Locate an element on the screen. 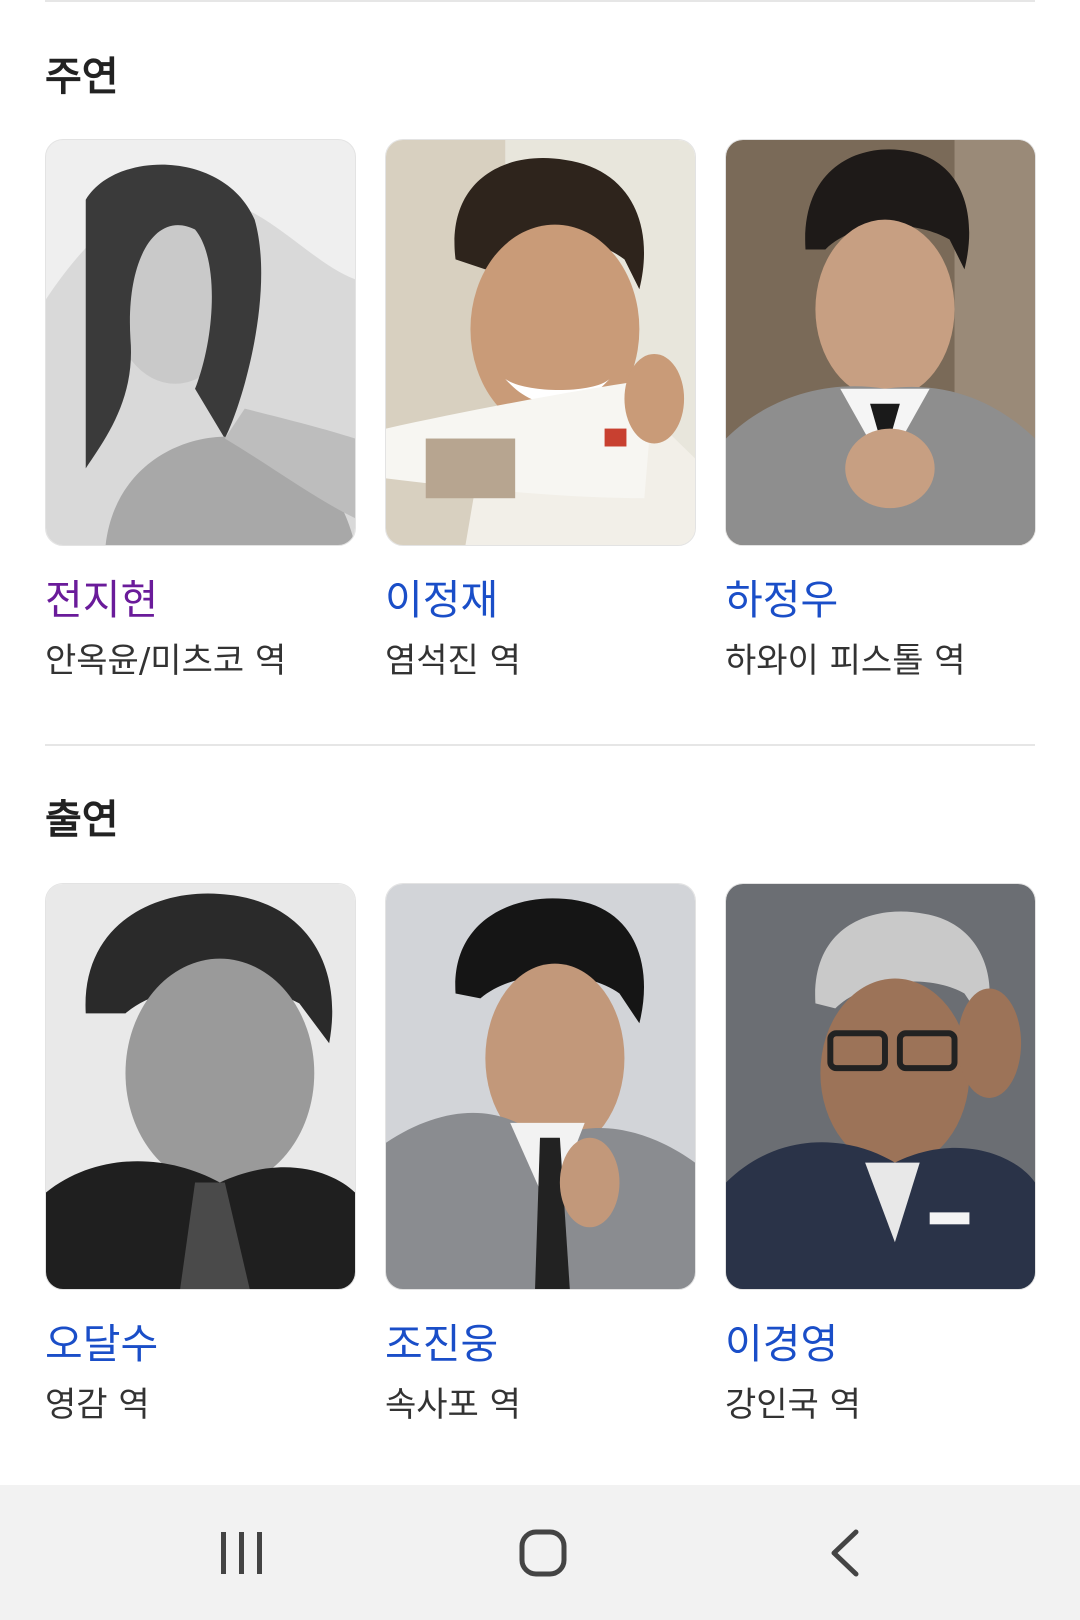  back-button is located at coordinates (846, 1555).